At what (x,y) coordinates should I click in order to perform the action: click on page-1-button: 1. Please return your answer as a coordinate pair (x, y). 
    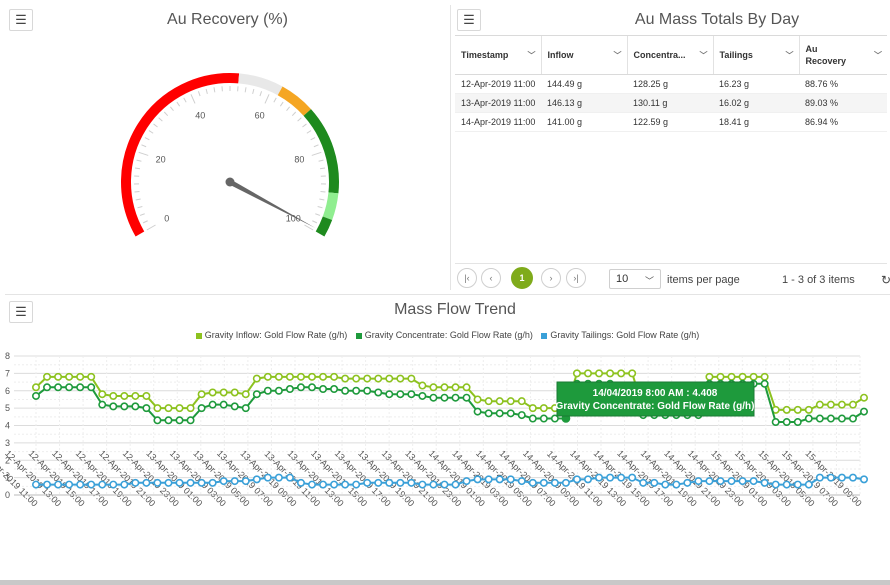
    Looking at the image, I should click on (522, 278).